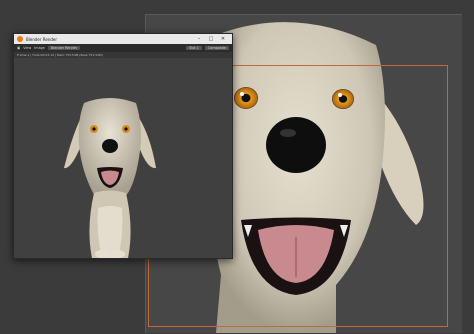 The height and width of the screenshot is (334, 474). What do you see at coordinates (20, 39) in the screenshot?
I see `blender-logo-icon` at bounding box center [20, 39].